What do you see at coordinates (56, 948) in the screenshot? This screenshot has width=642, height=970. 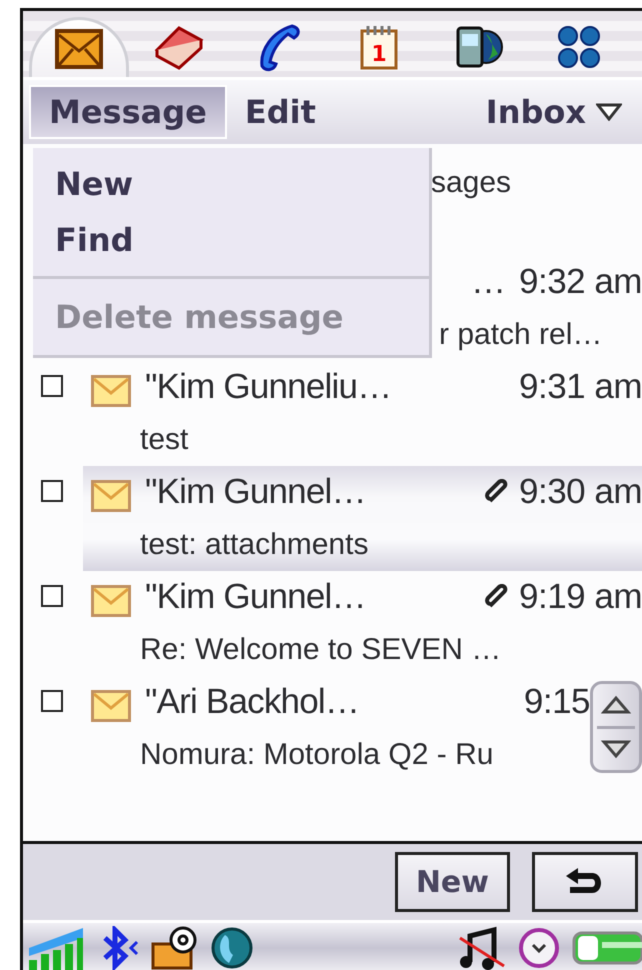 I see `signal-strength-icon` at bounding box center [56, 948].